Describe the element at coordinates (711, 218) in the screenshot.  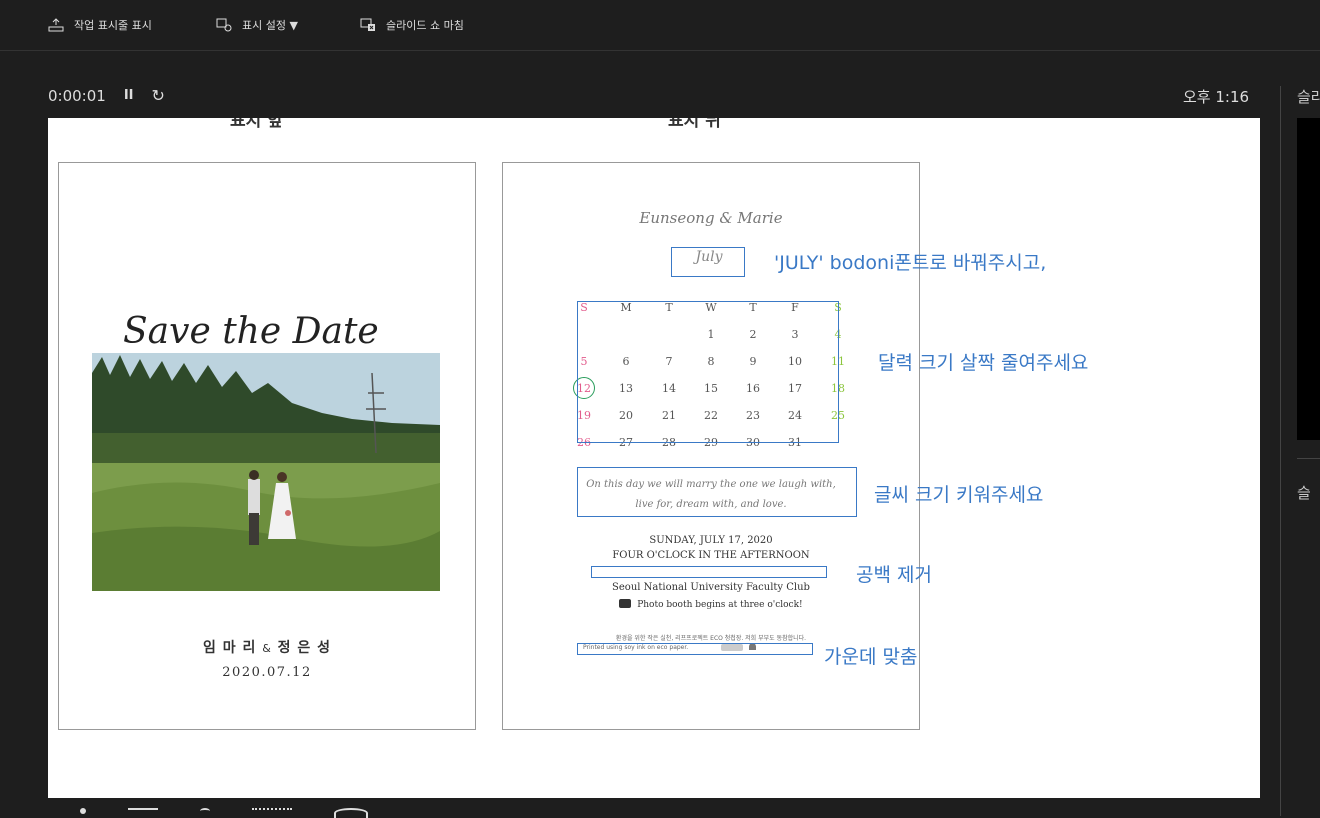
I see `couple-script-names: Eunseong & Marie` at that location.